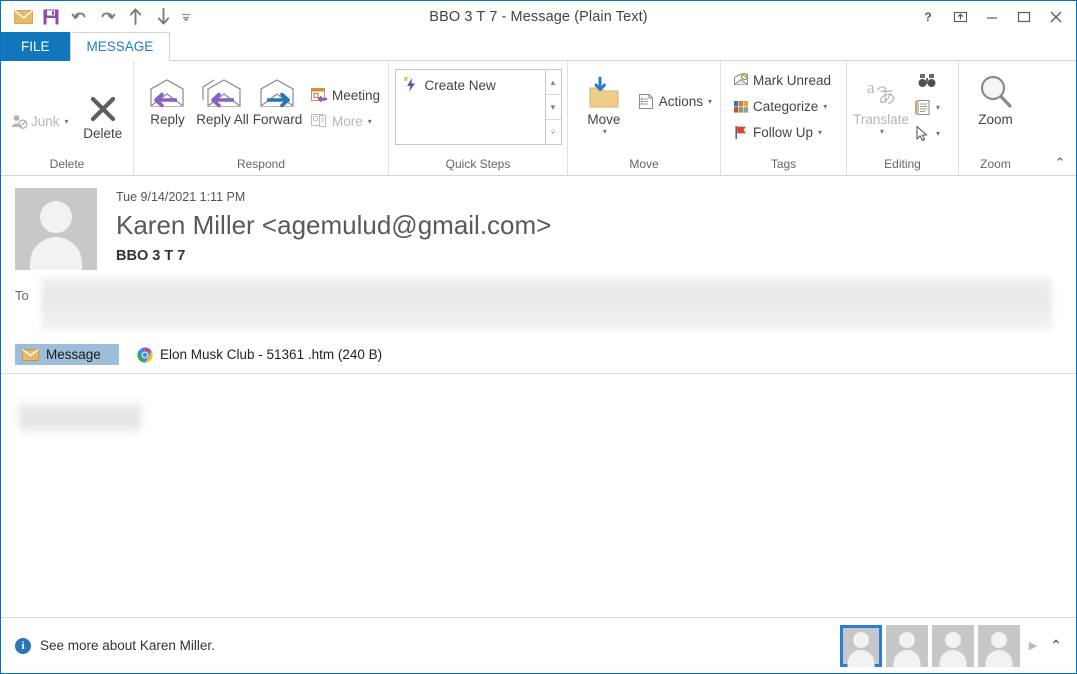  Describe the element at coordinates (604, 90) in the screenshot. I see `move-folder-icon` at that location.